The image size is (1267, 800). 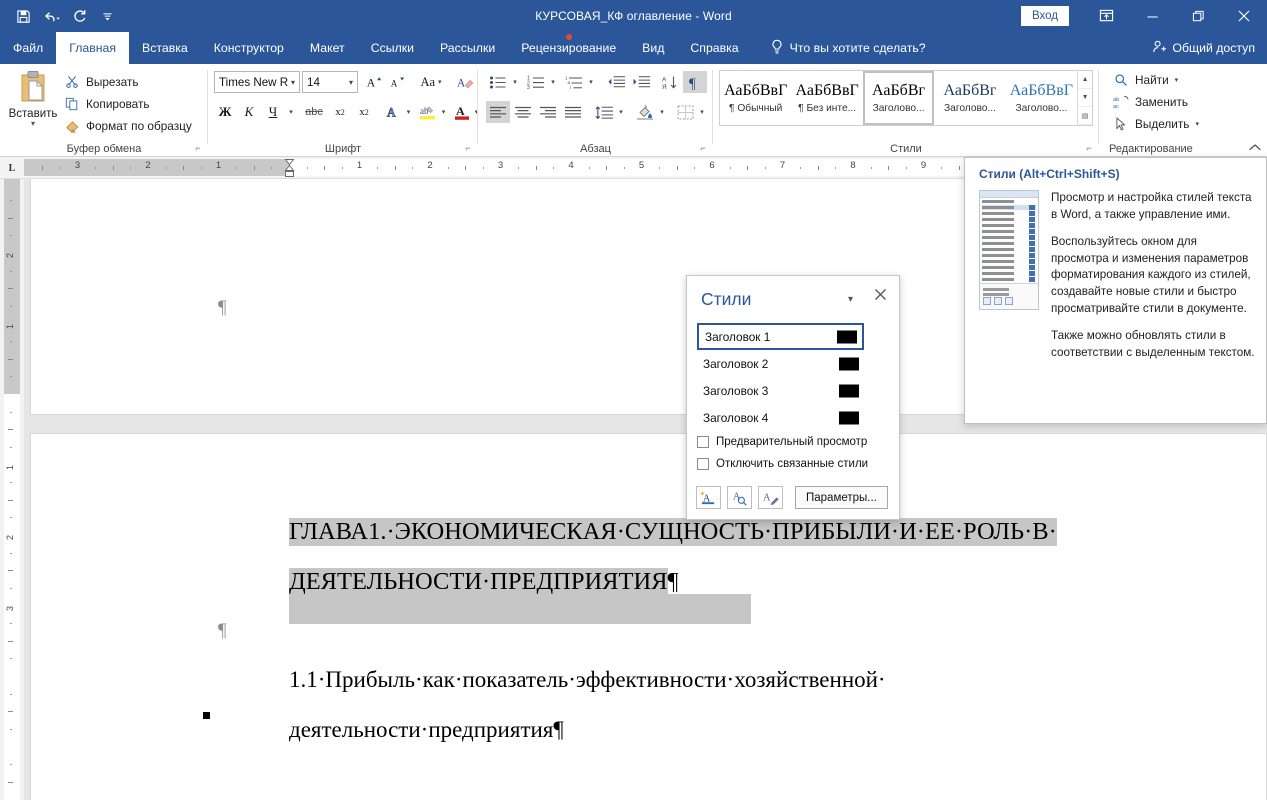 What do you see at coordinates (225, 112) in the screenshot?
I see `bold-button: Ж` at bounding box center [225, 112].